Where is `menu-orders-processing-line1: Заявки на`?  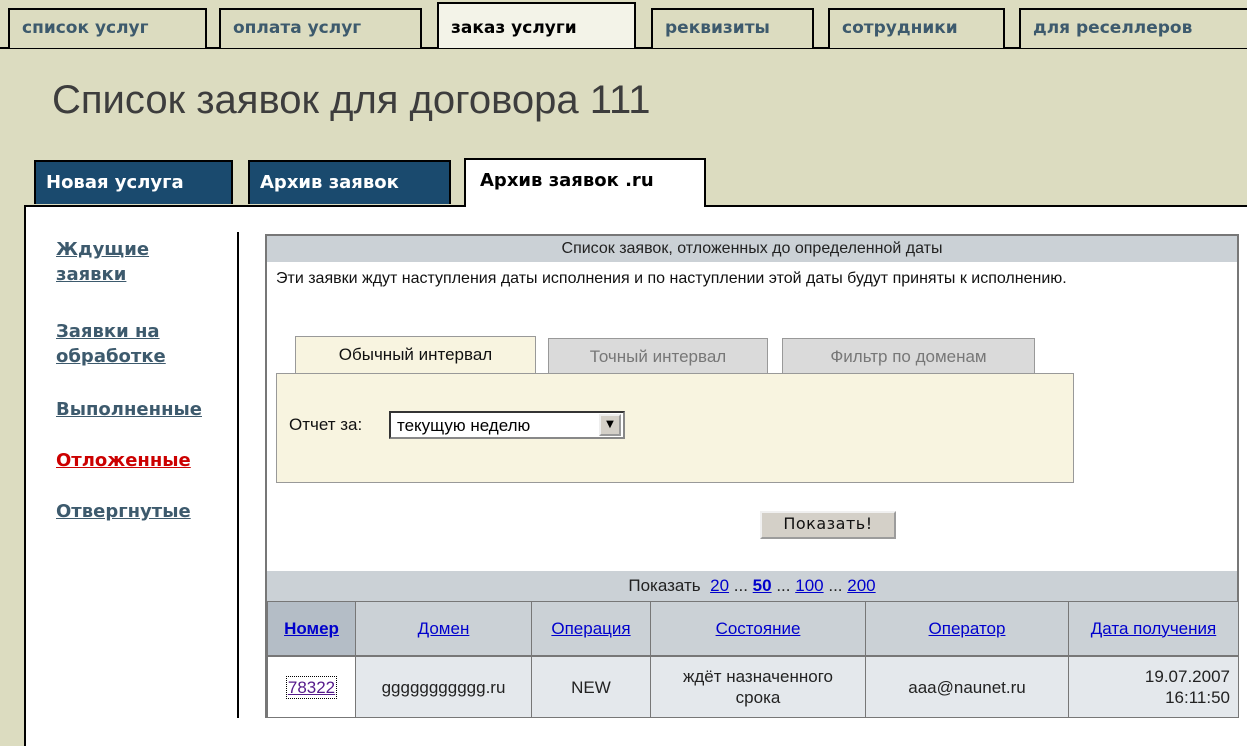 menu-orders-processing-line1: Заявки на is located at coordinates (108, 331).